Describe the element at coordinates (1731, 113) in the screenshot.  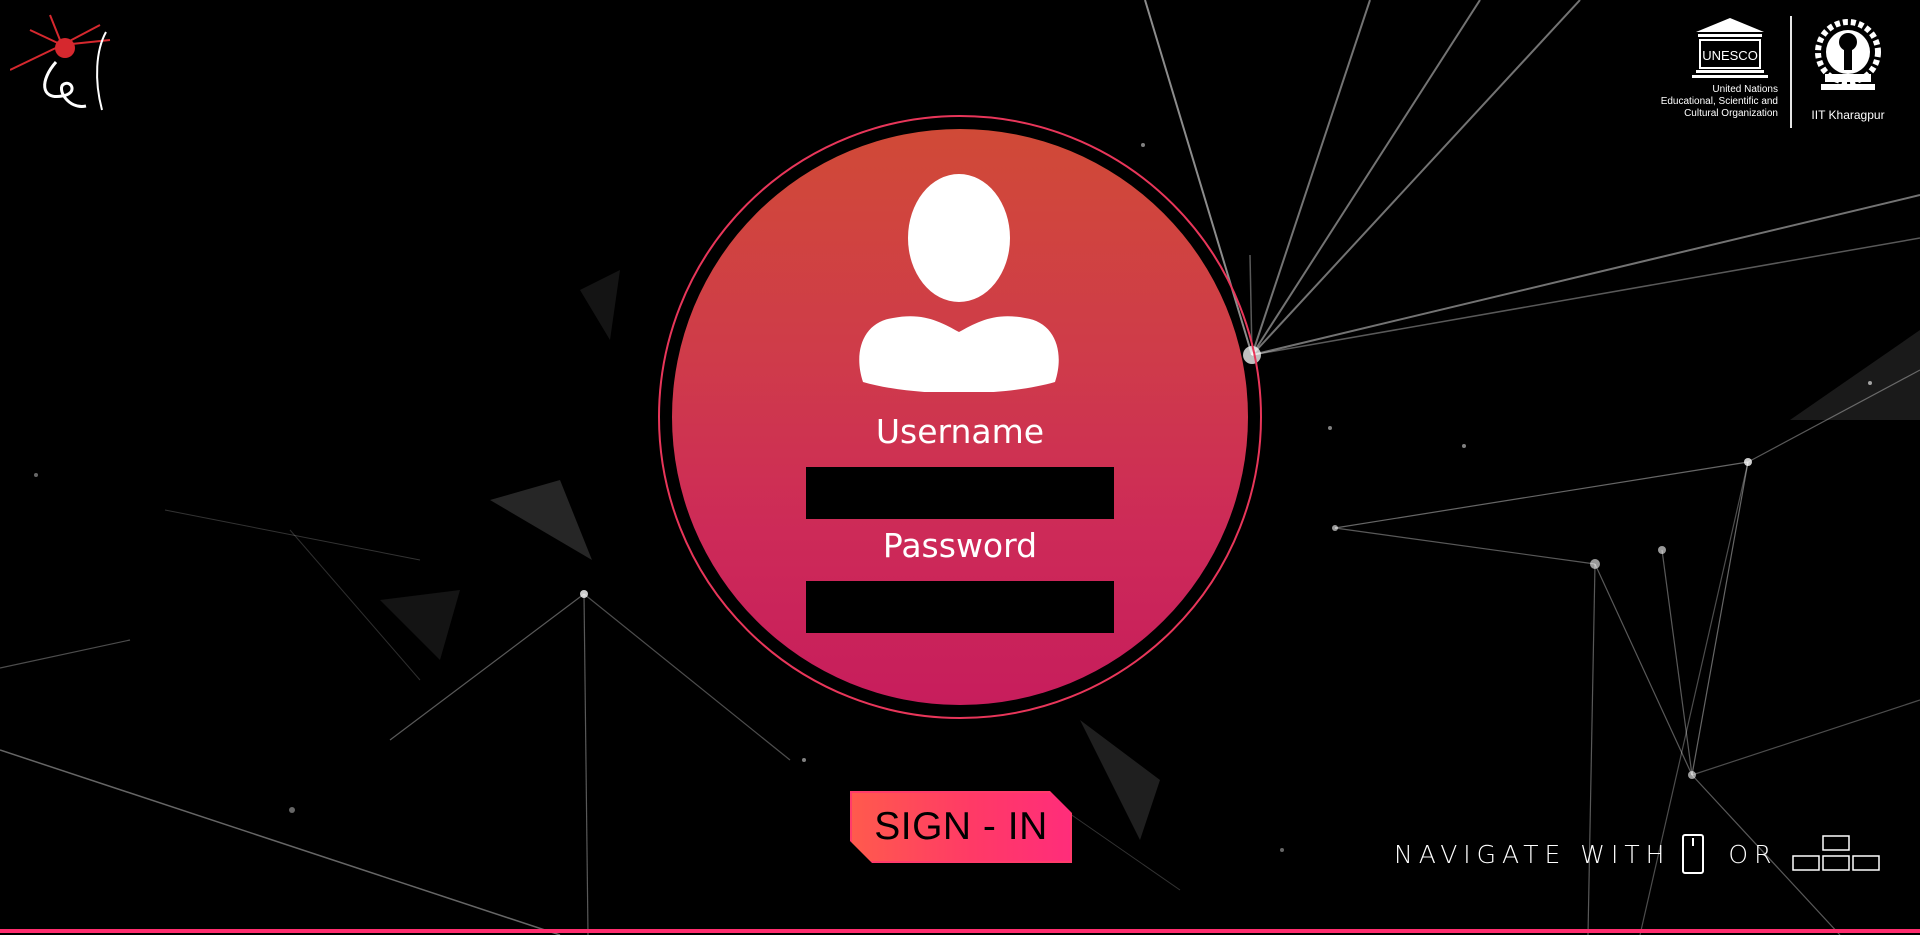
I see `unesco-caption-line: Cultural Organization` at that location.